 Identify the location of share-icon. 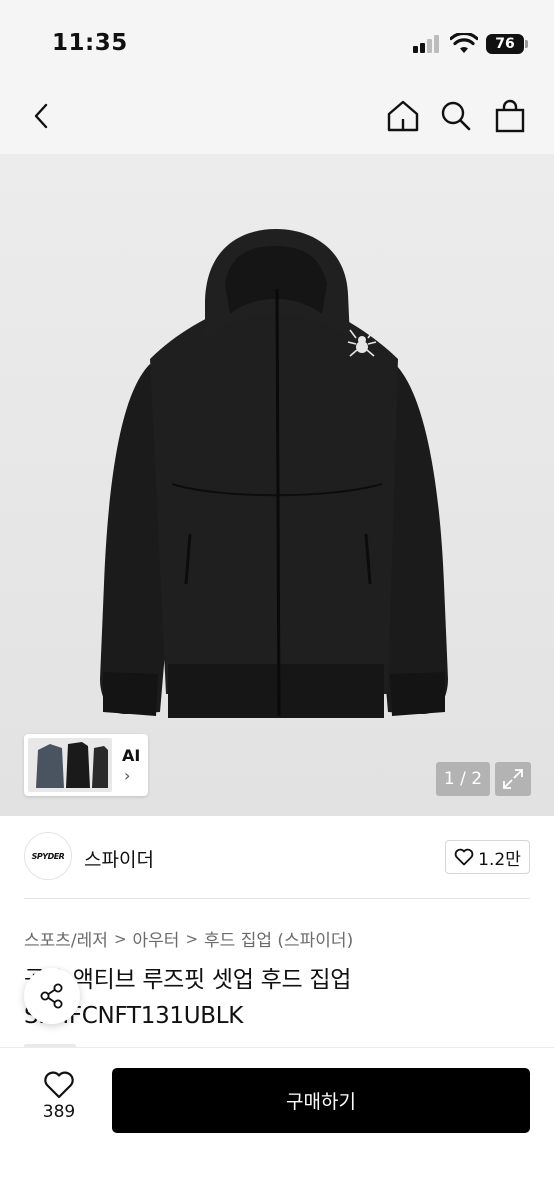
(51, 996).